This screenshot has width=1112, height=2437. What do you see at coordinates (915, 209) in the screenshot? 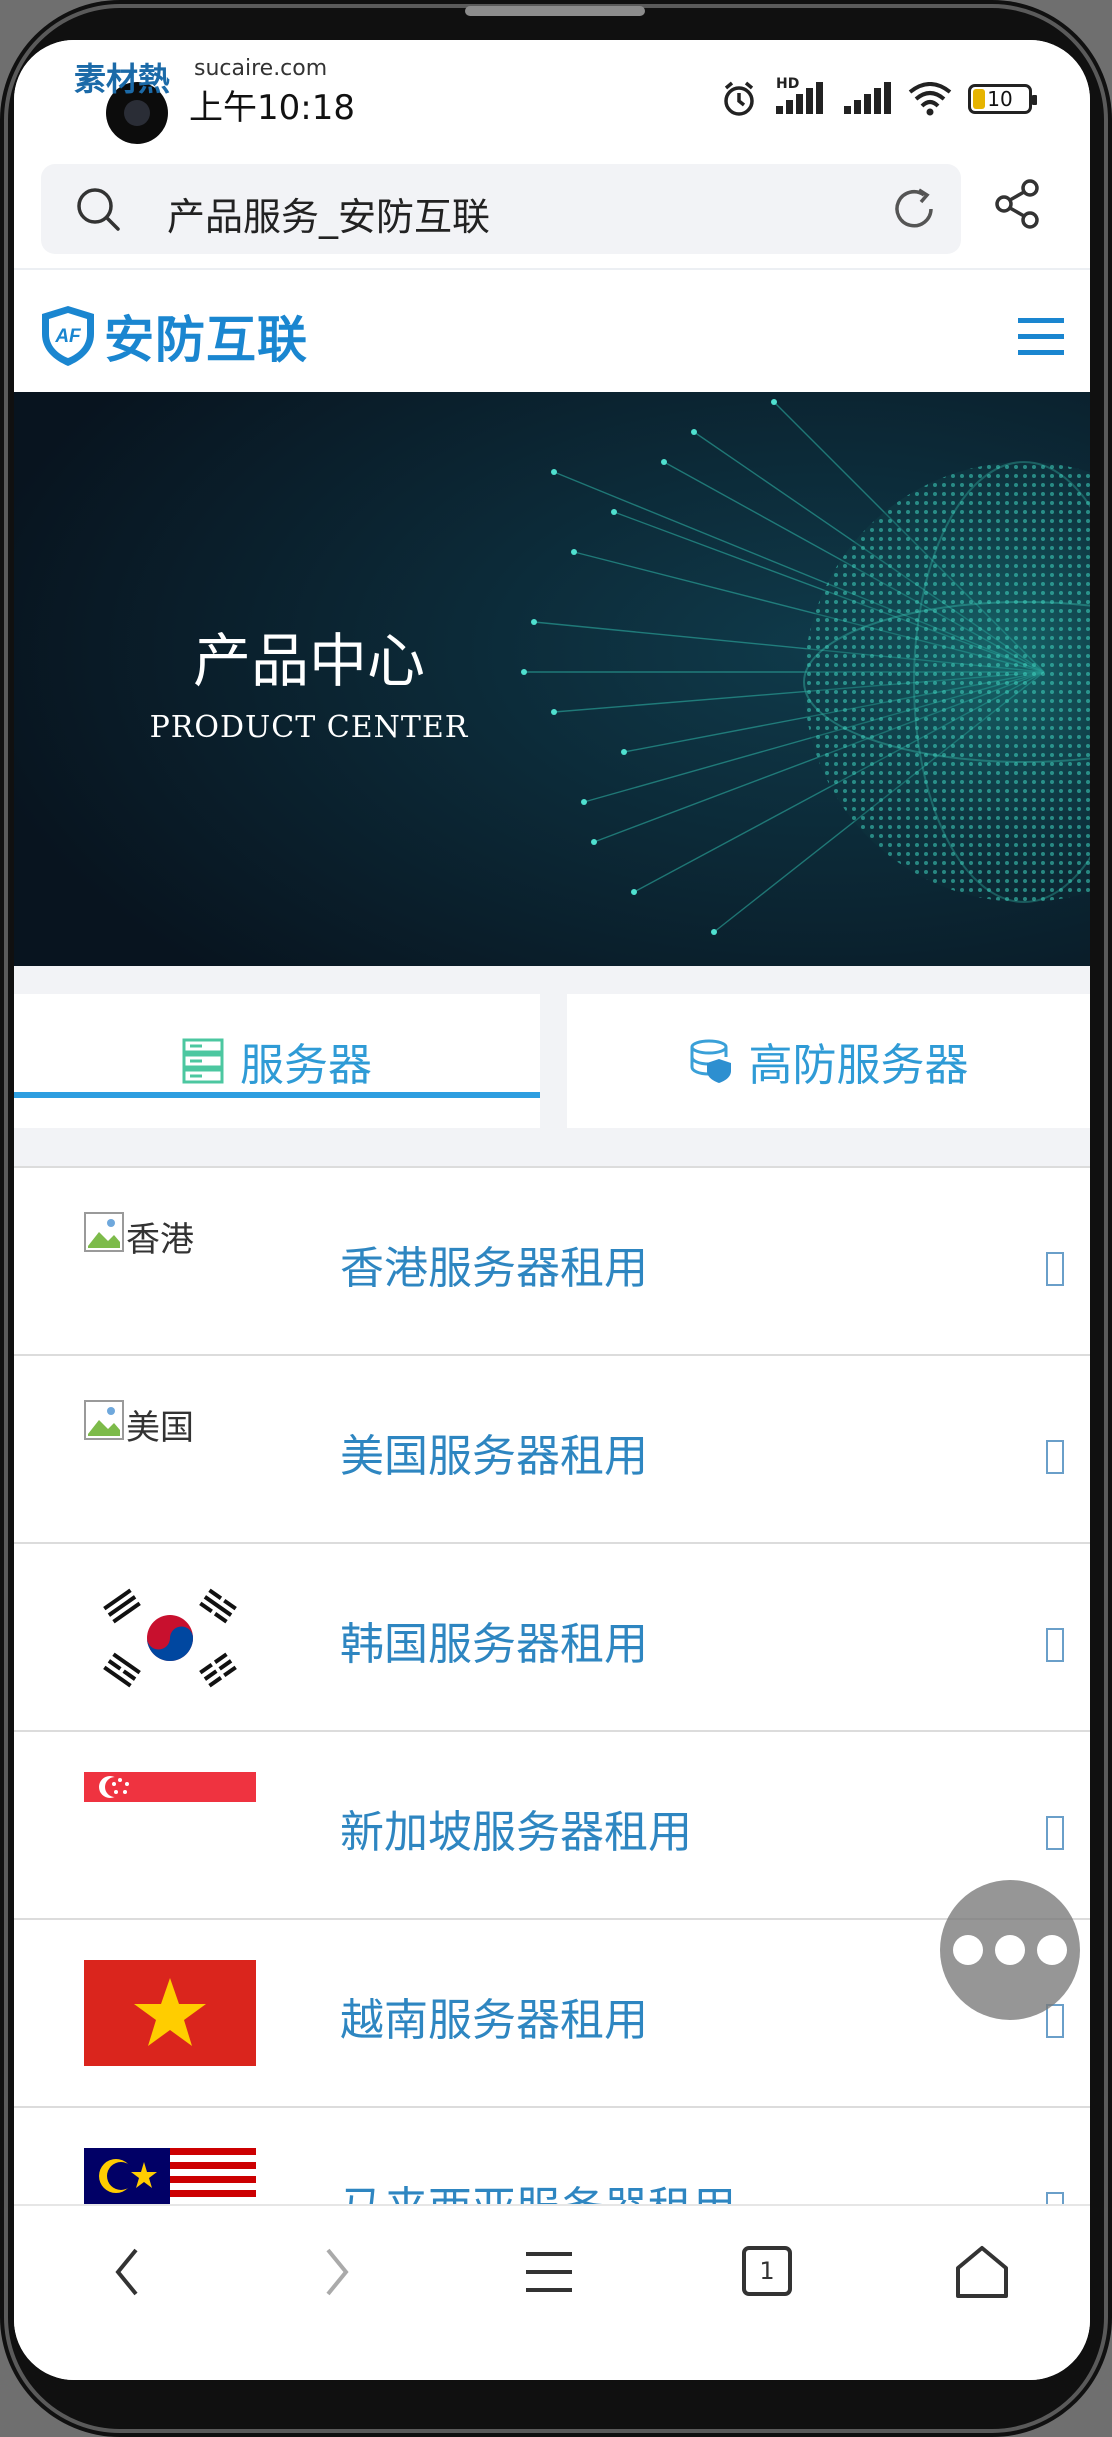
I see `refresh-icon` at bounding box center [915, 209].